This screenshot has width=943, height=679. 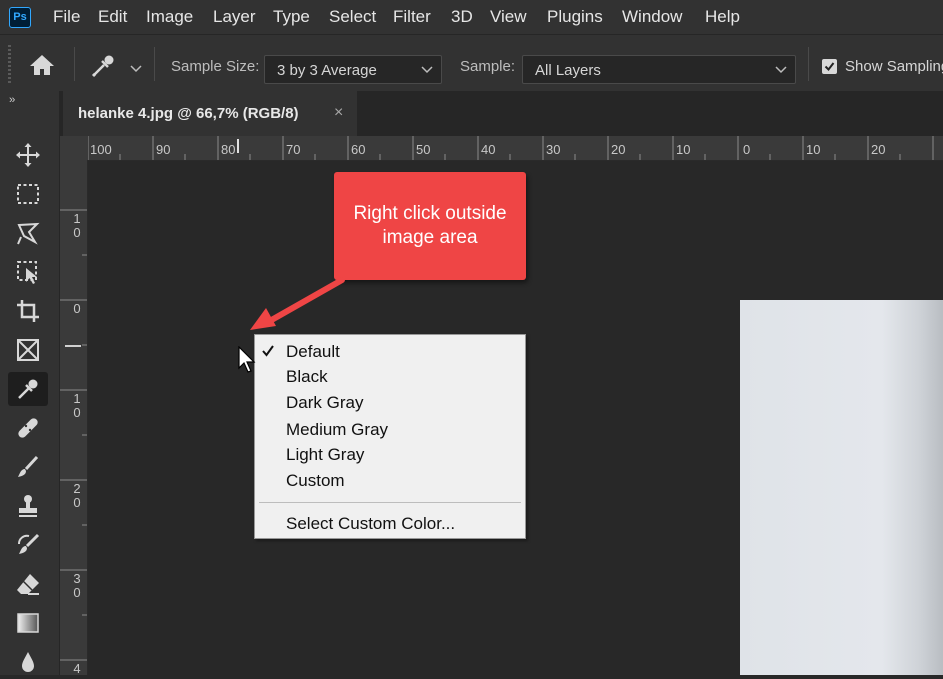 I want to click on menu-separator, so click(x=390, y=502).